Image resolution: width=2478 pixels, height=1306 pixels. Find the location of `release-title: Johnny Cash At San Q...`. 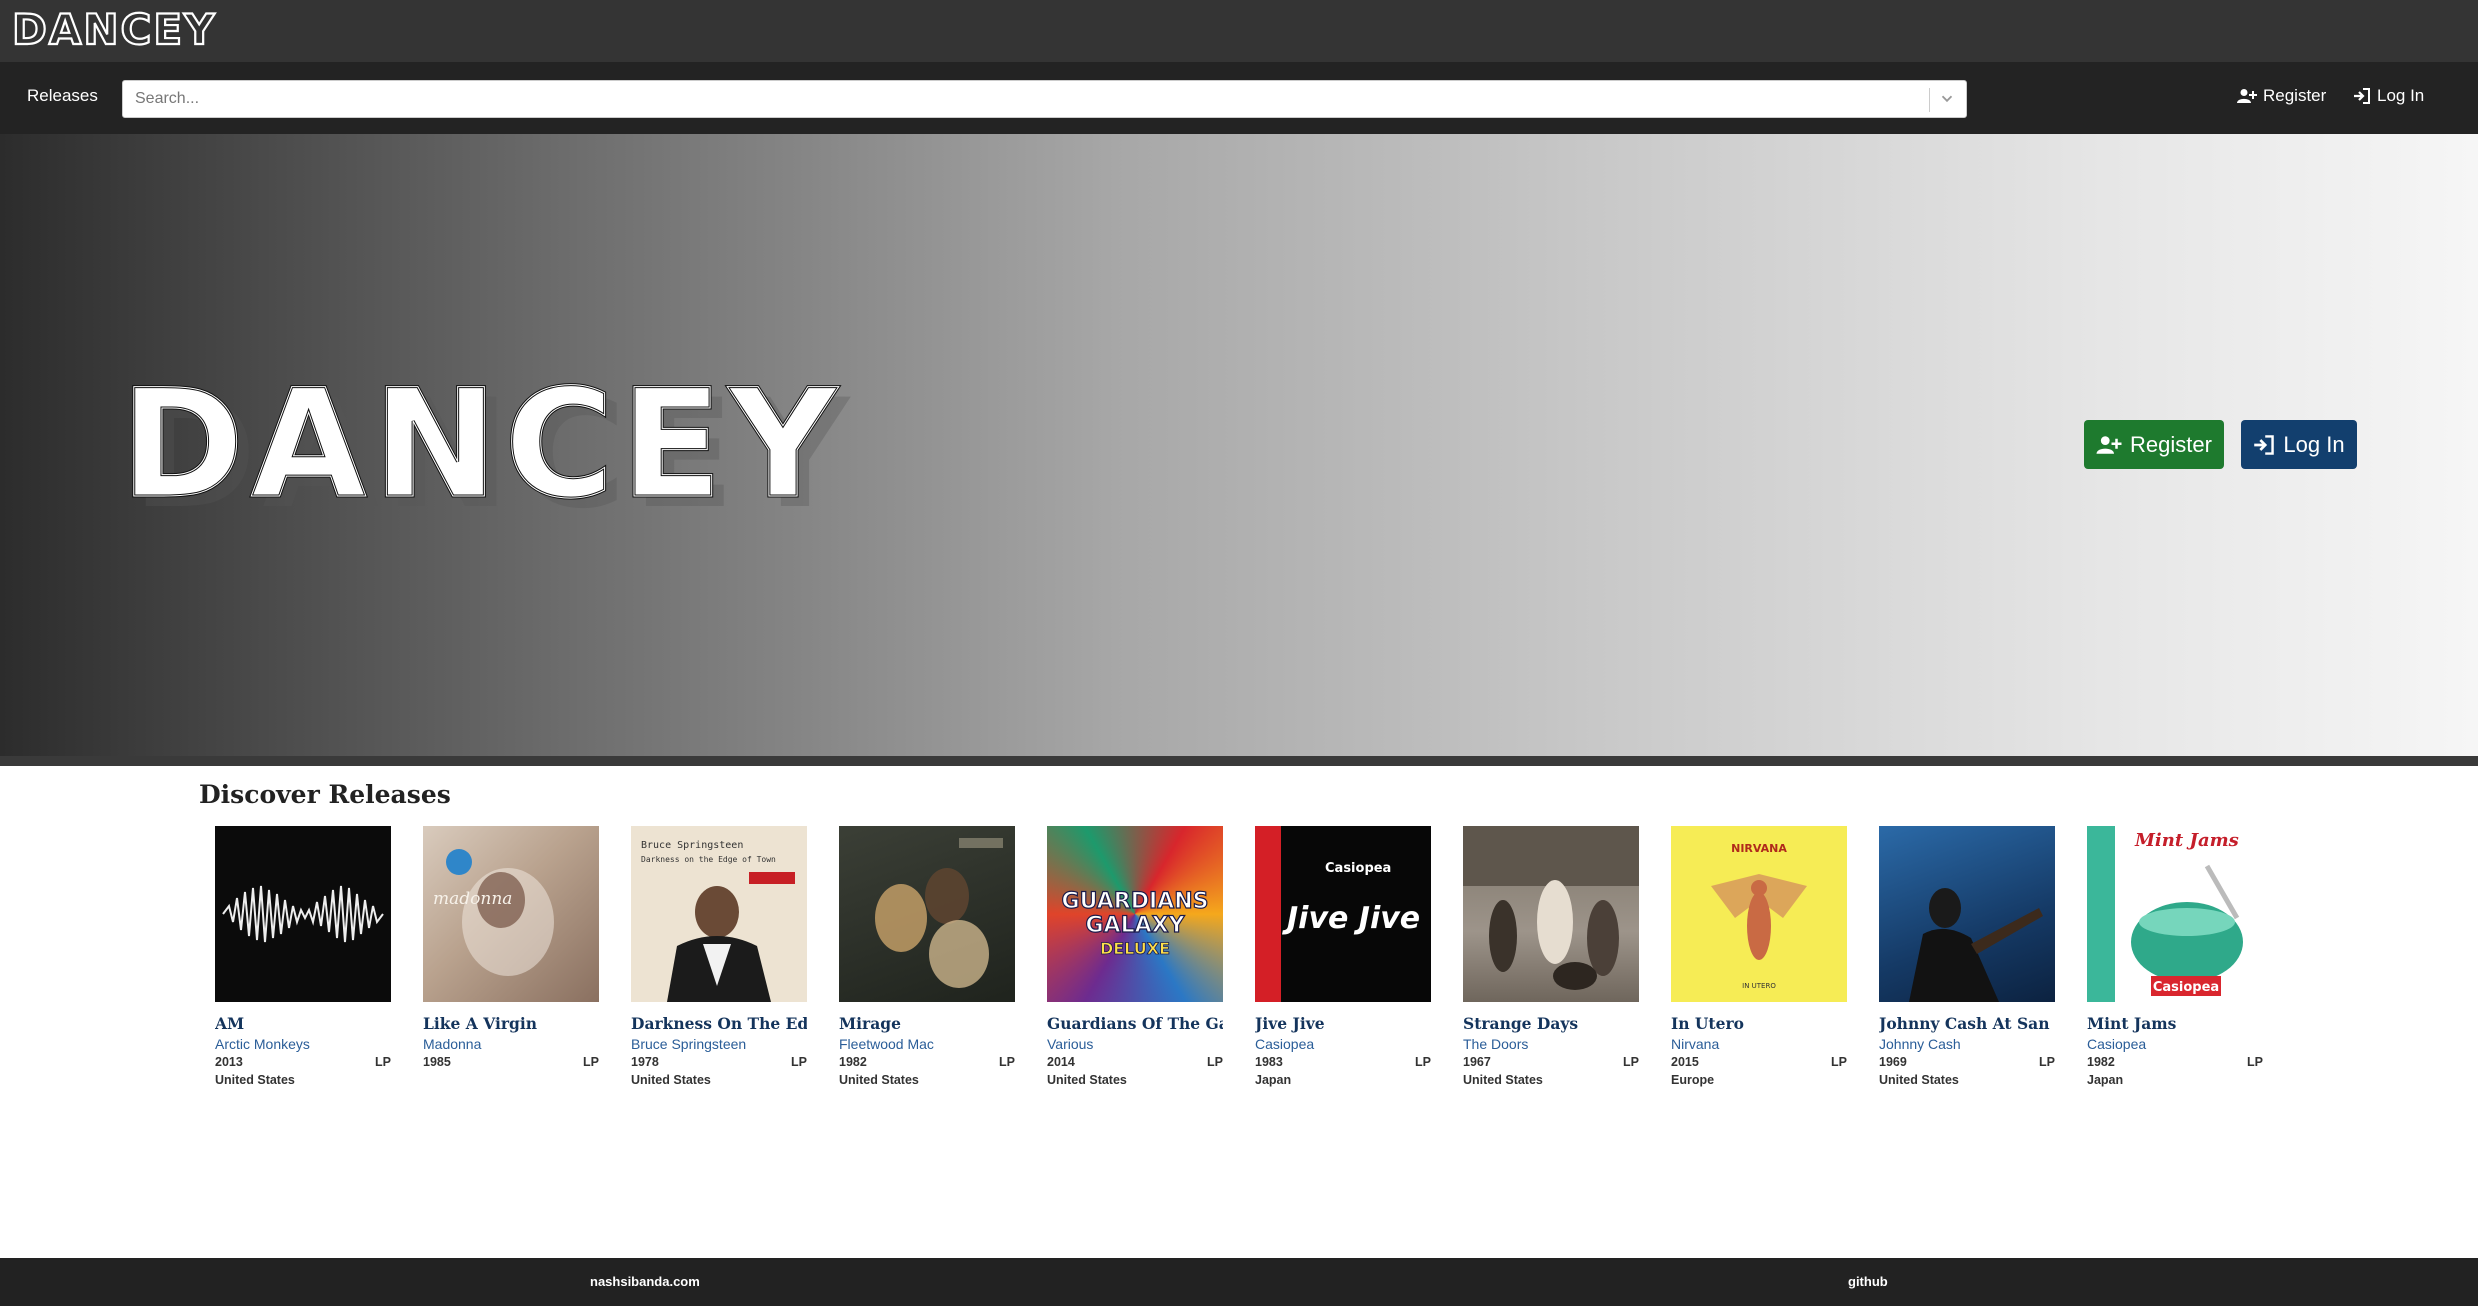

release-title: Johnny Cash At San Q... is located at coordinates (1967, 1023).